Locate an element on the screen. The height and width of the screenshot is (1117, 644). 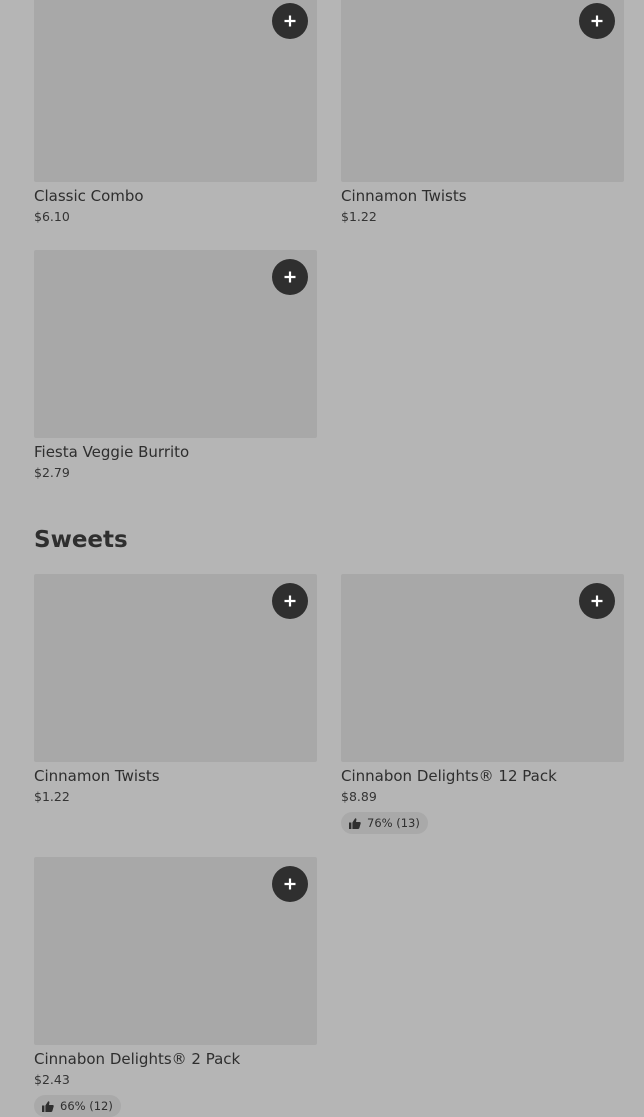
item-price: $2.43 is located at coordinates (52, 1079).